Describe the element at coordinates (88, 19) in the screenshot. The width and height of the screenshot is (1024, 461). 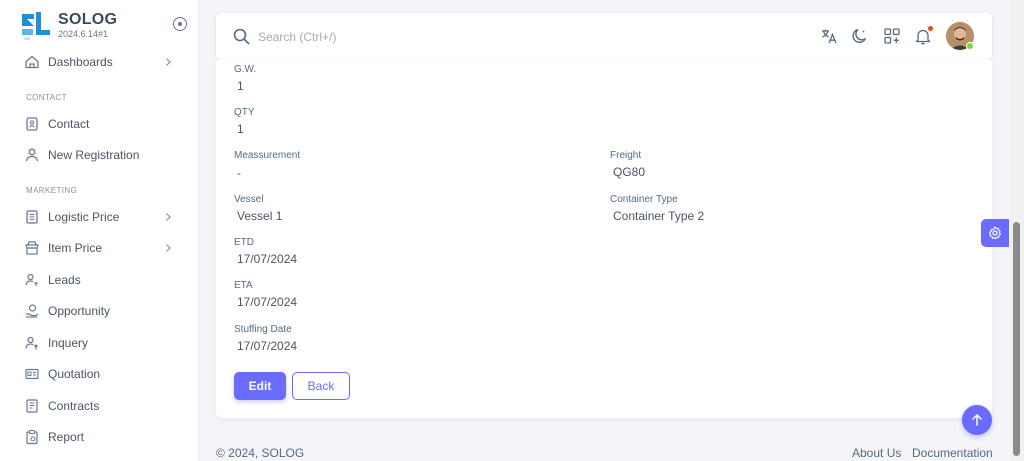
I see `brand-name: SOLOG` at that location.